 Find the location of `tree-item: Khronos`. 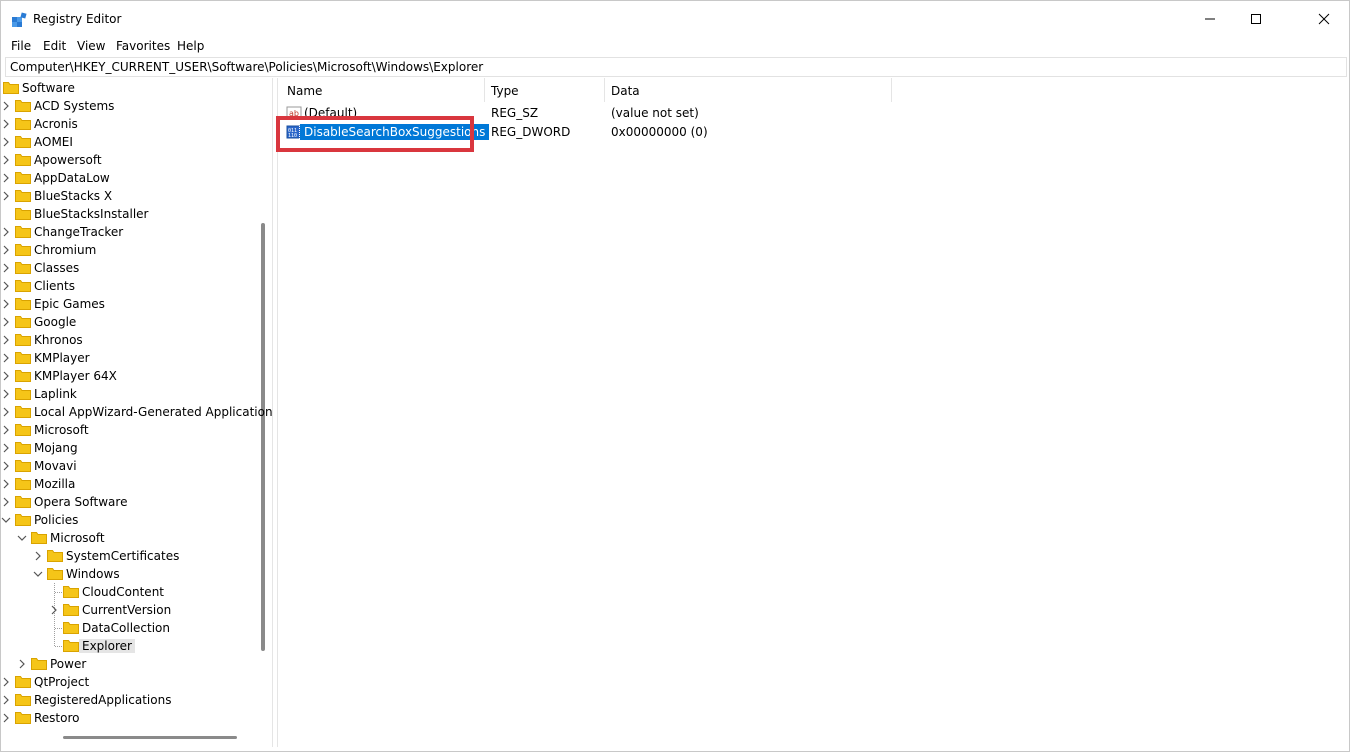

tree-item: Khronos is located at coordinates (131, 340).